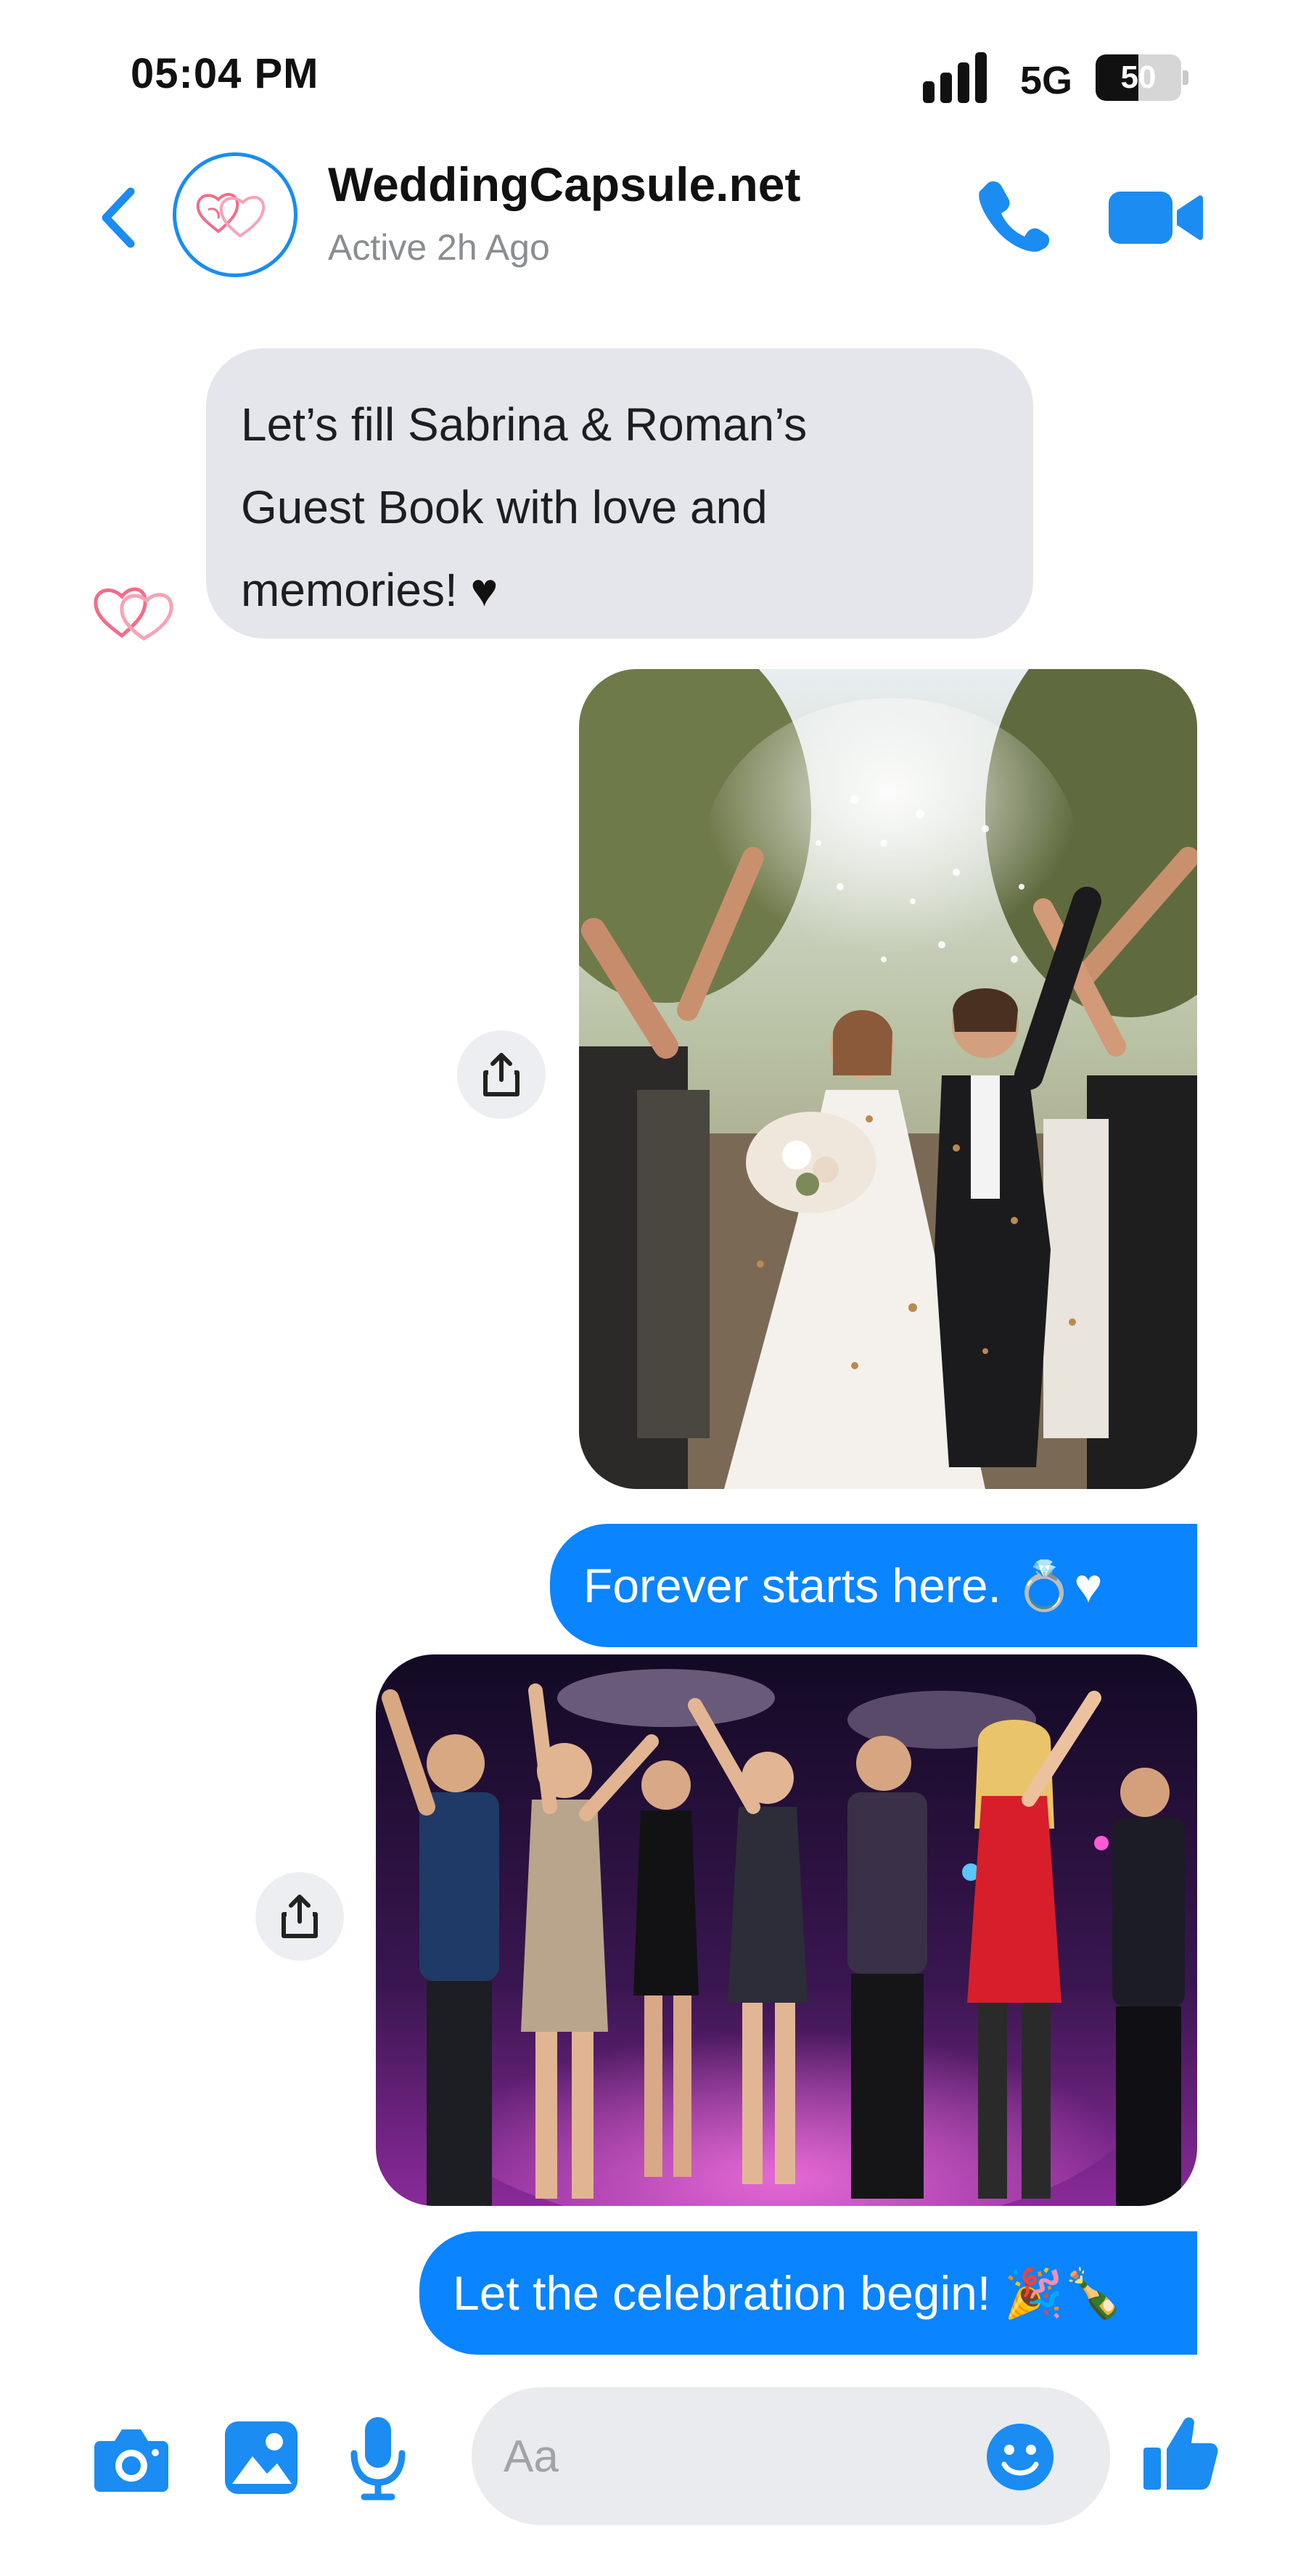 The width and height of the screenshot is (1306, 2576). What do you see at coordinates (653, 72) in the screenshot?
I see `status-bar: 05:04 PM 5G 50` at bounding box center [653, 72].